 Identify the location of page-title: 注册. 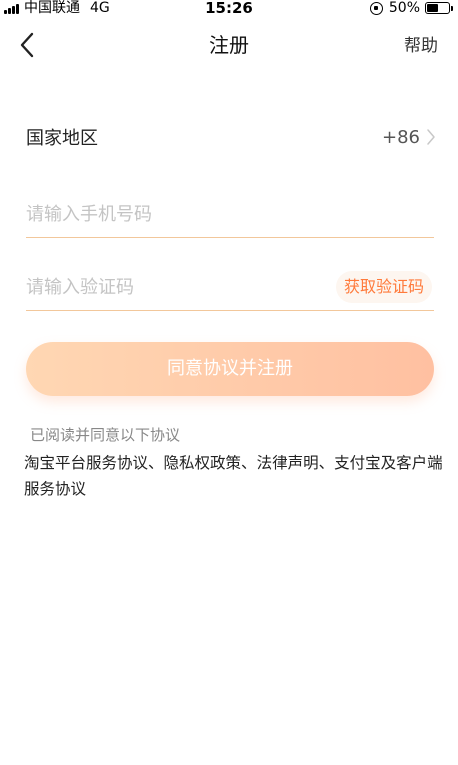
(229, 45).